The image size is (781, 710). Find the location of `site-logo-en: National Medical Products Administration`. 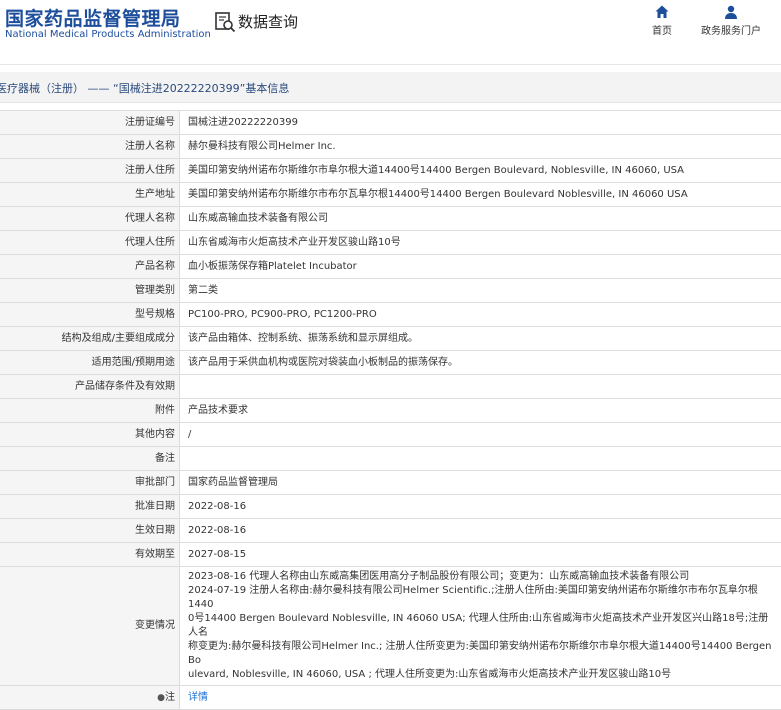

site-logo-en: National Medical Products Administration is located at coordinates (108, 34).